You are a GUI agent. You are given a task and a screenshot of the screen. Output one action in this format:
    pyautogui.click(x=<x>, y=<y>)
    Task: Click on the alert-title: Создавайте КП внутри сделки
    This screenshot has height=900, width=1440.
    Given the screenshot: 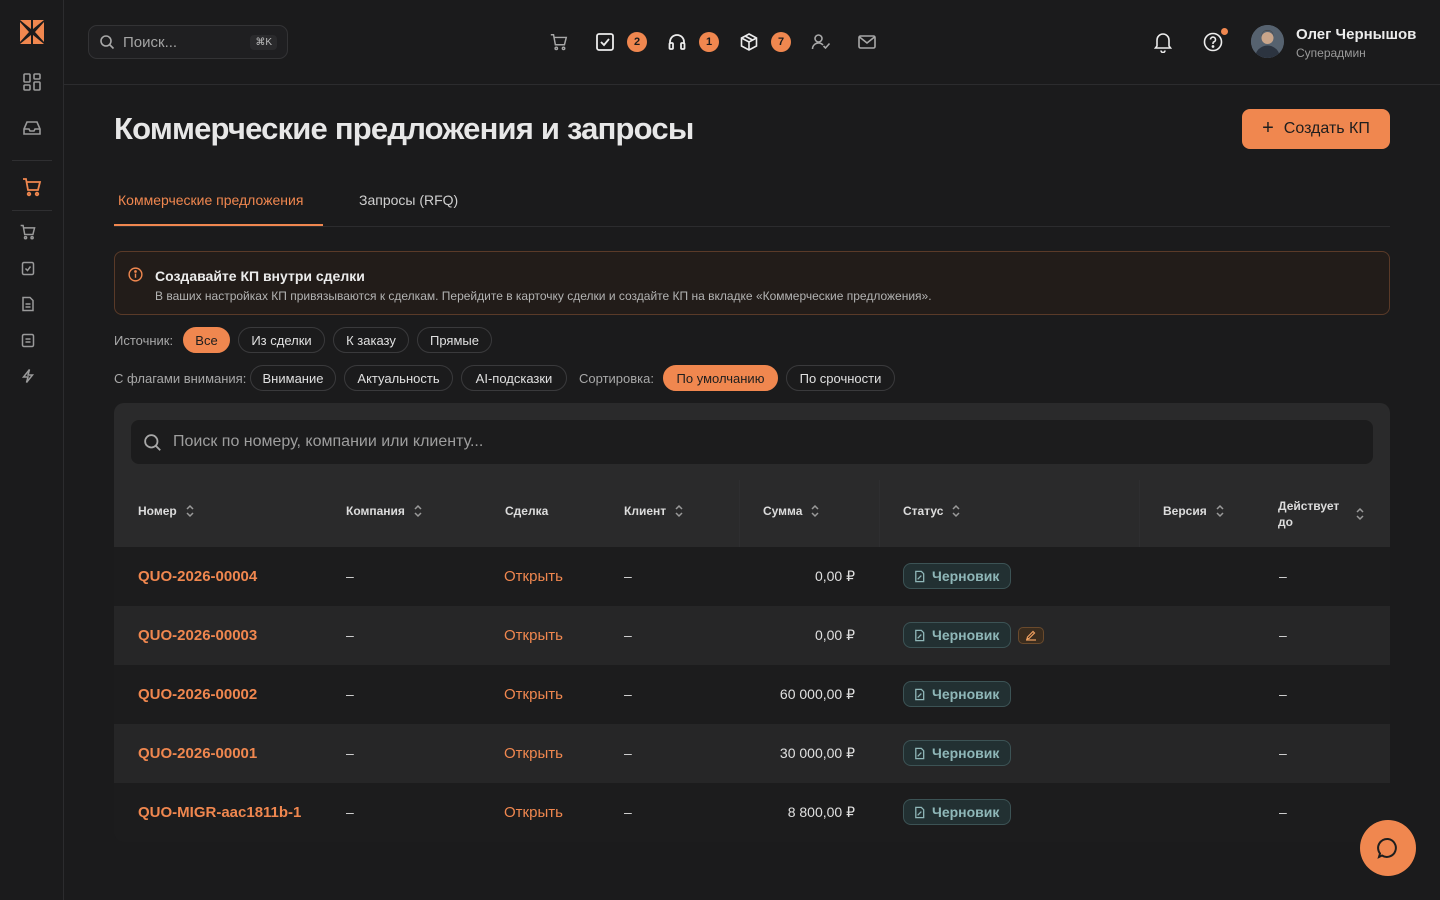 What is the action you would take?
    pyautogui.click(x=260, y=276)
    